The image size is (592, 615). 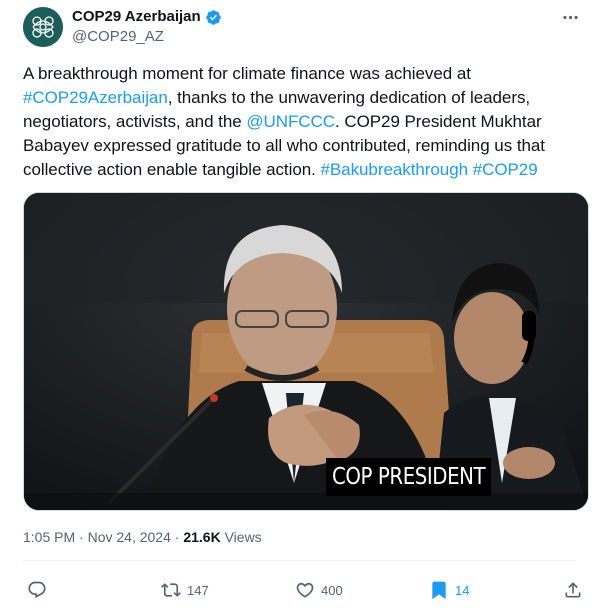 I want to click on share-button, so click(x=573, y=590).